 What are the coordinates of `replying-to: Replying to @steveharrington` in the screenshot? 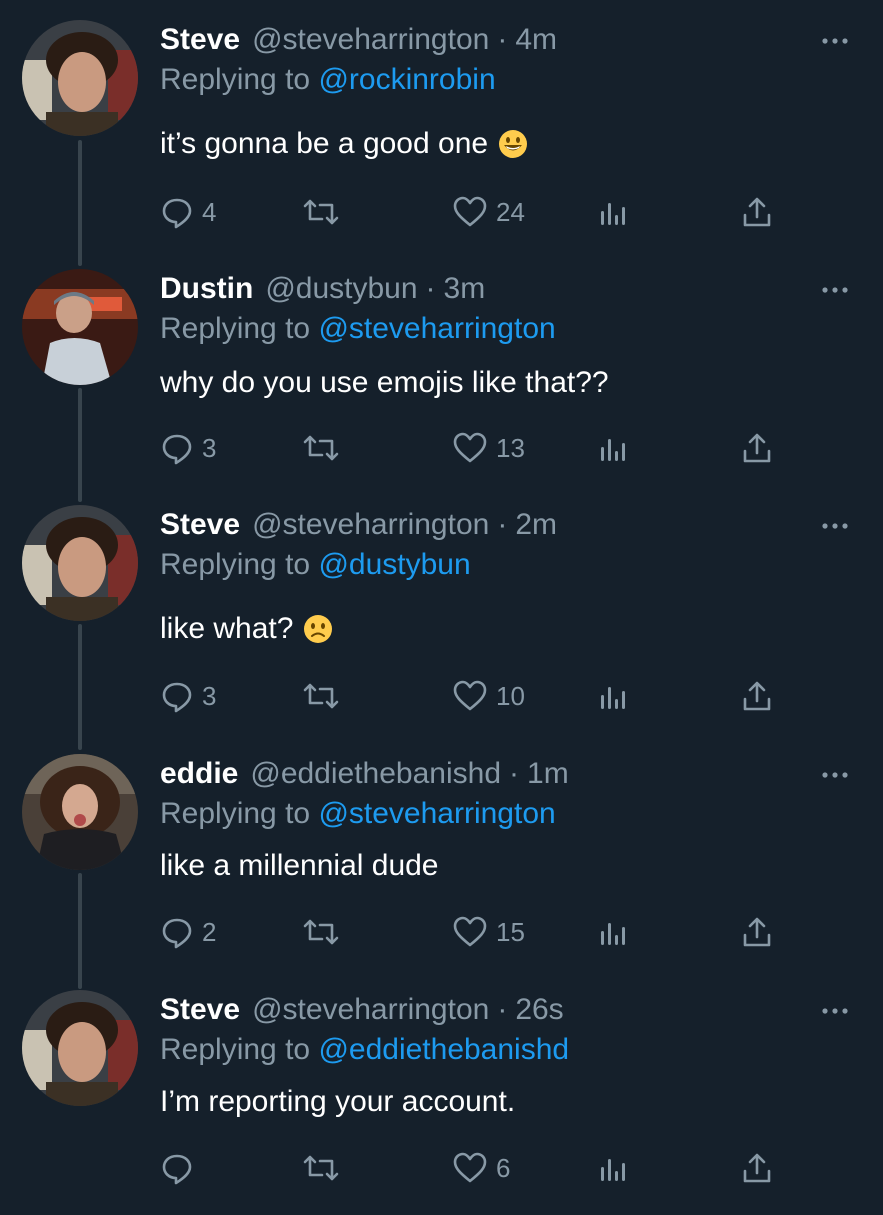 It's located at (358, 814).